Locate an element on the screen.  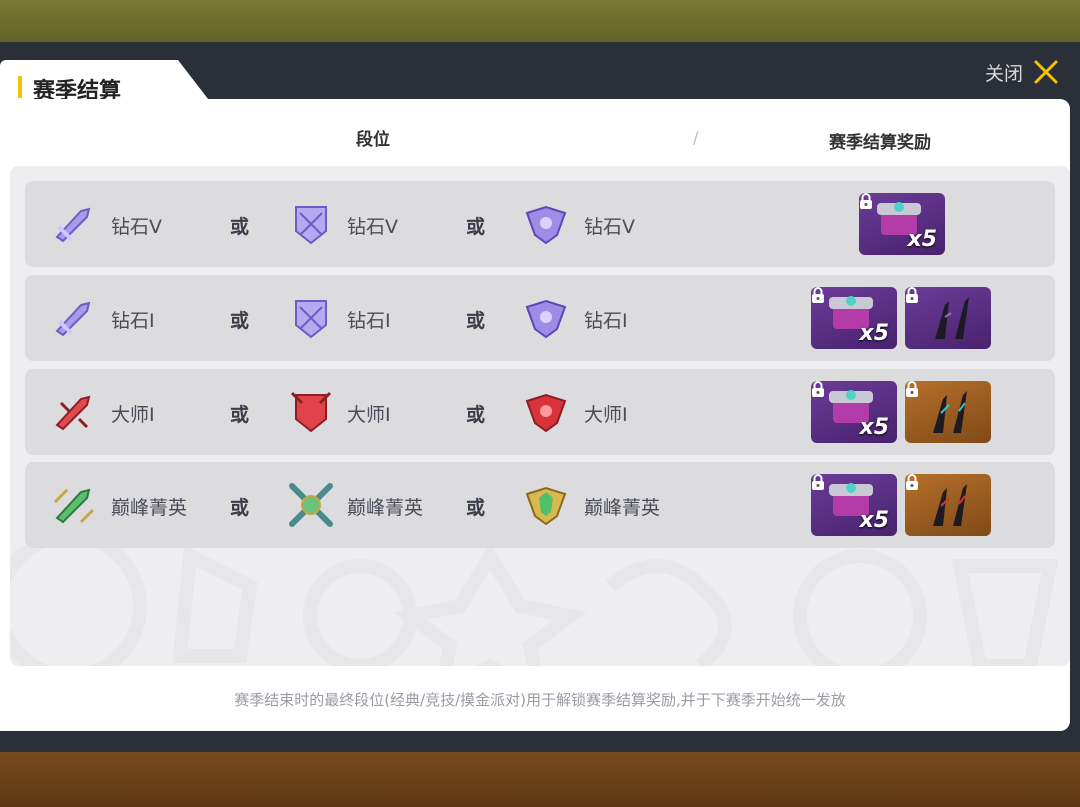
elite-sword-rank-icon is located at coordinates (74, 506).